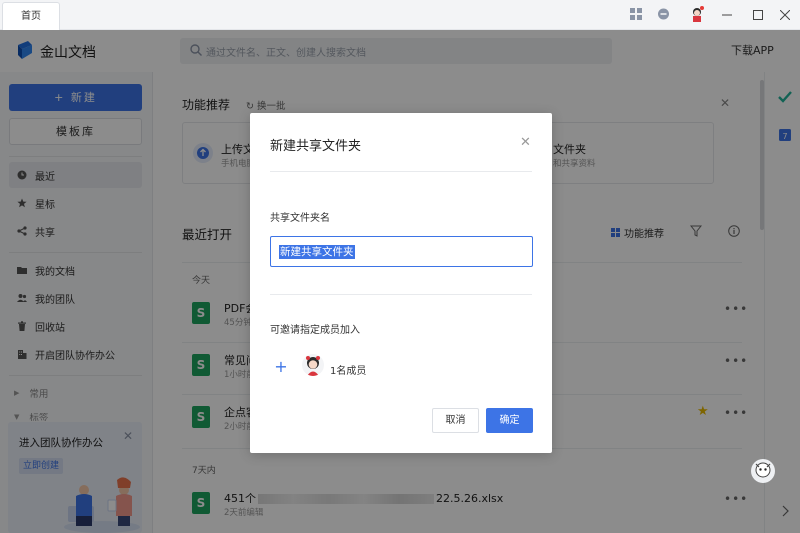 The width and height of the screenshot is (800, 533). I want to click on close-icon, so click(785, 15).